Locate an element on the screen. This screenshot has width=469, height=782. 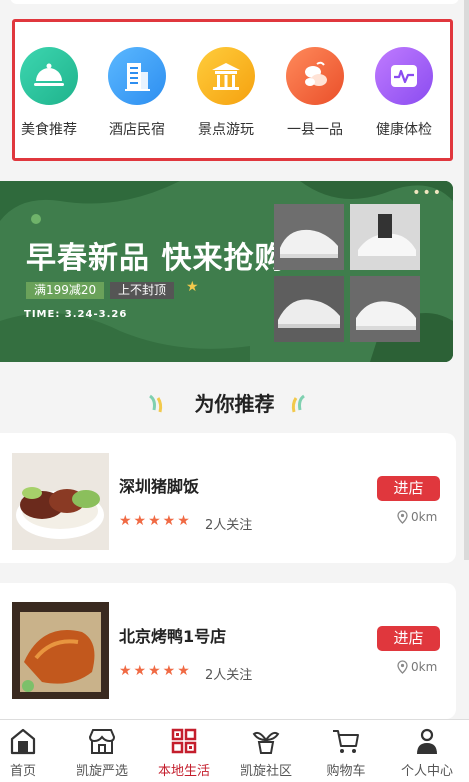
grid-icon is located at coordinates (184, 741).